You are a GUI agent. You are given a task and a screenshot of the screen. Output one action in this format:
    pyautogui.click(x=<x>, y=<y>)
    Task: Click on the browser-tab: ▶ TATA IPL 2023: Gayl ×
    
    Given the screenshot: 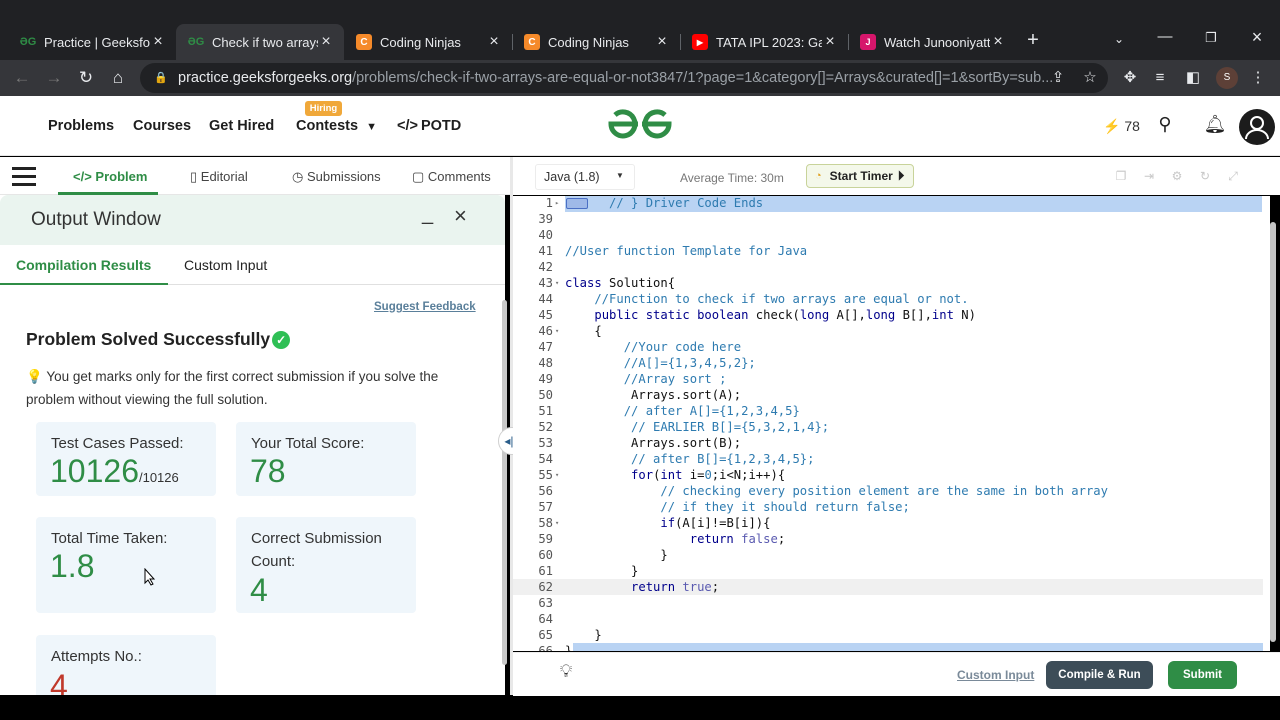 What is the action you would take?
    pyautogui.click(x=764, y=42)
    